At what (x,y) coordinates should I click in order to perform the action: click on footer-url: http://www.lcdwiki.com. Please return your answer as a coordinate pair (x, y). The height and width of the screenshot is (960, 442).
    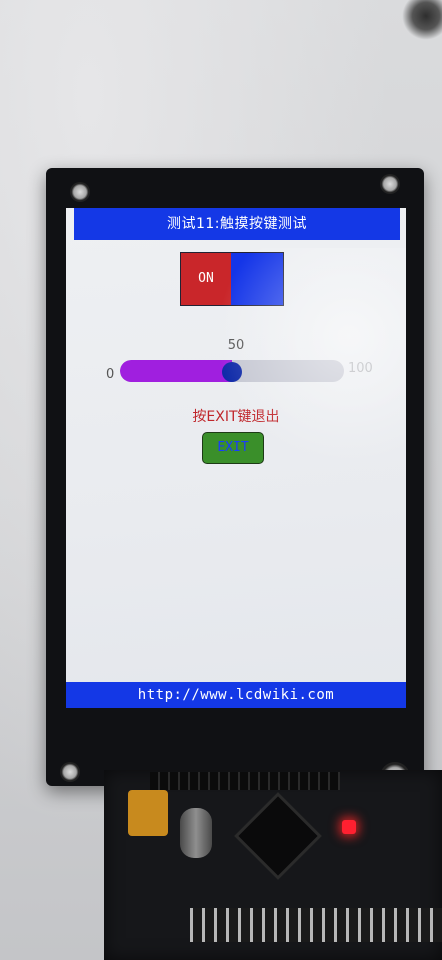
    Looking at the image, I should click on (236, 695).